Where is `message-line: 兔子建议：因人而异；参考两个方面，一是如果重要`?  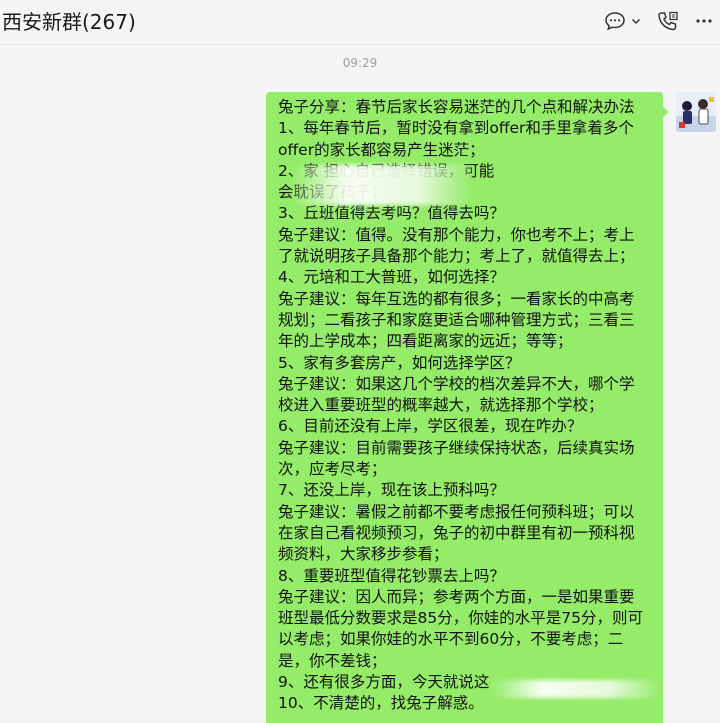 message-line: 兔子建议：因人而异；参考两个方面，一是如果重要 is located at coordinates (456, 596).